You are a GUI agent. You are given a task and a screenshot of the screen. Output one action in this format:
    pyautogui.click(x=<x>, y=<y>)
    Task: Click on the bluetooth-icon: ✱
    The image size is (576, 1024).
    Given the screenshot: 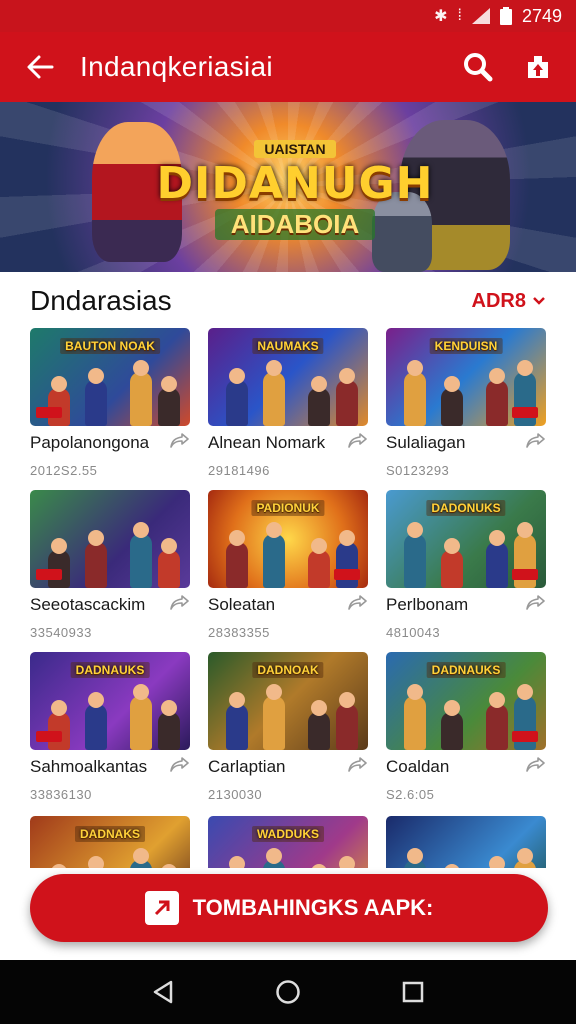 What is the action you would take?
    pyautogui.click(x=441, y=16)
    